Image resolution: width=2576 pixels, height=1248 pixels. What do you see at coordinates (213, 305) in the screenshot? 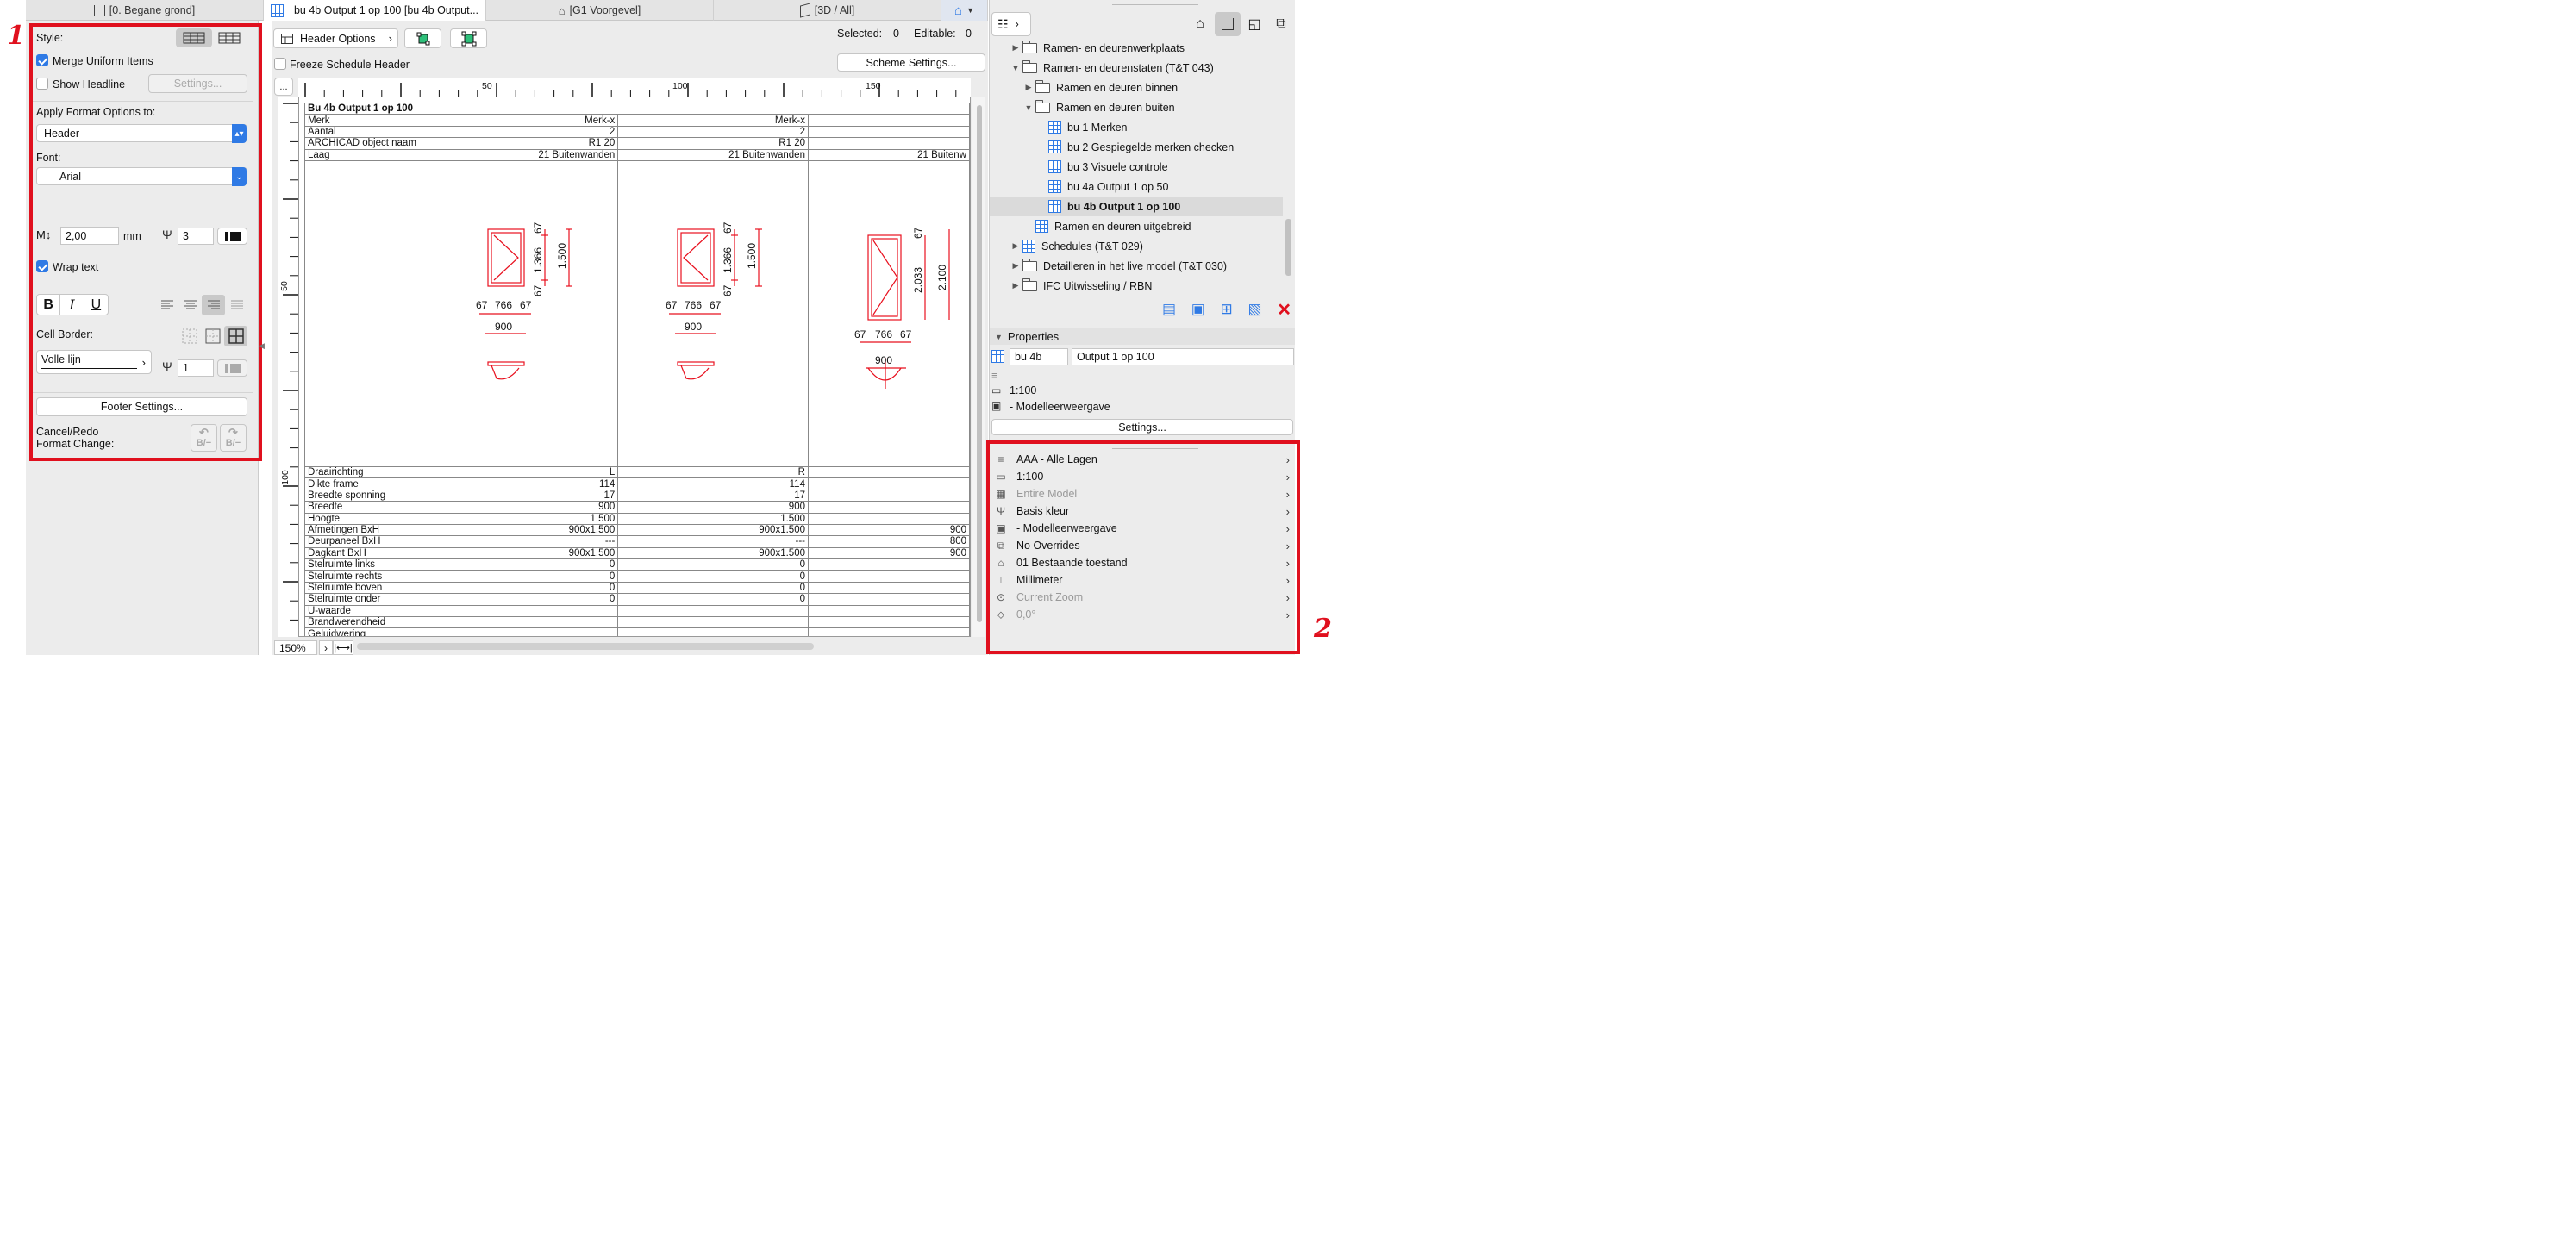
I see `align-right-icon` at bounding box center [213, 305].